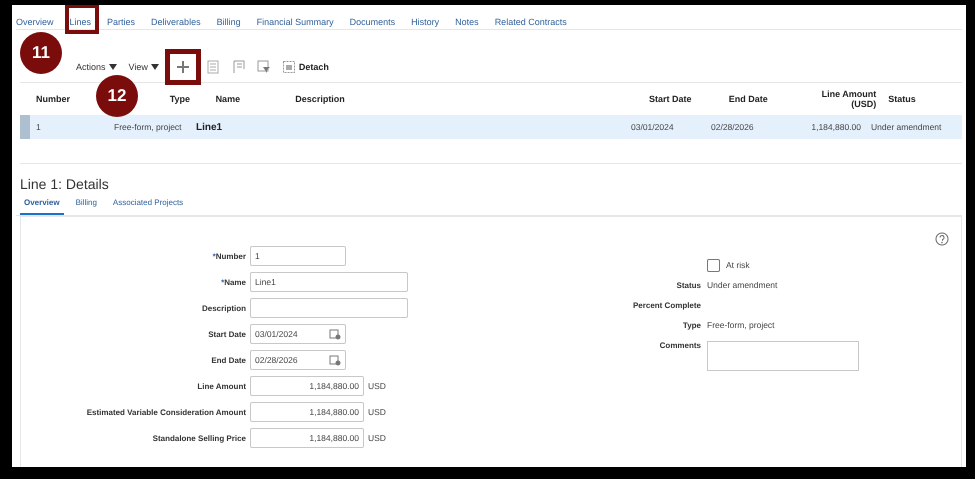 The height and width of the screenshot is (479, 975). Describe the element at coordinates (732, 127) in the screenshot. I see `table-cell: 02/28/2026` at that location.